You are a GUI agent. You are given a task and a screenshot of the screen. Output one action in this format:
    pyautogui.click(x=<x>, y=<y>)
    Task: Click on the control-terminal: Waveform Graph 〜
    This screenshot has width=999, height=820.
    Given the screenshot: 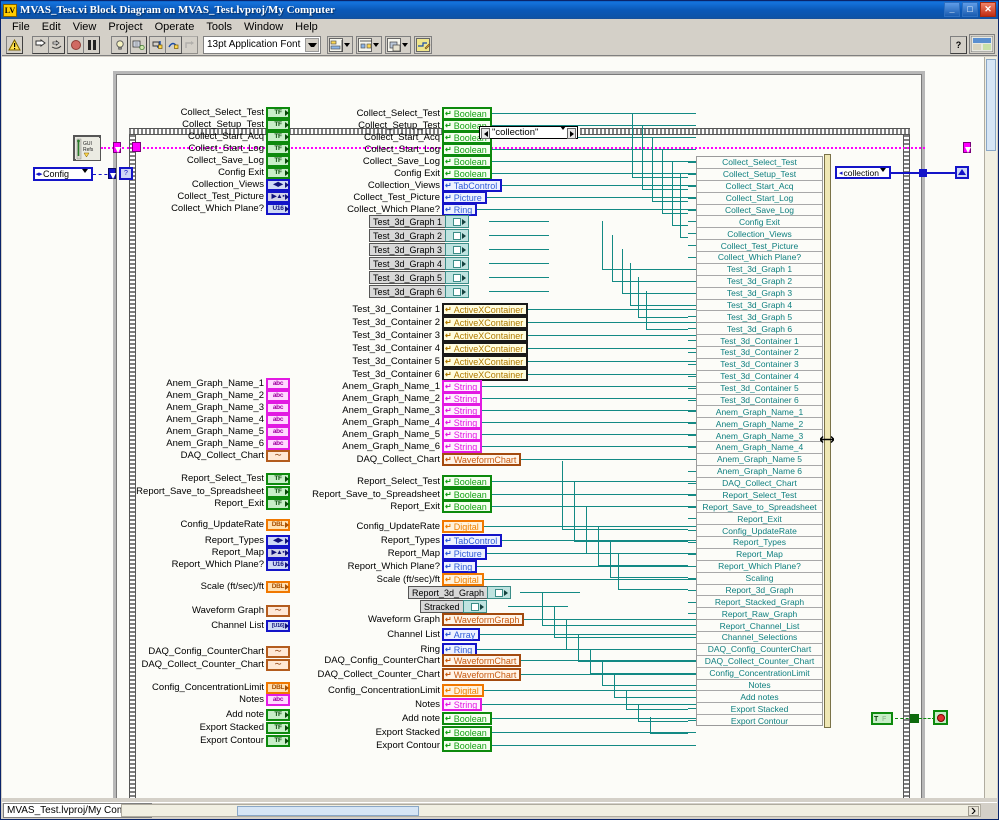 What is the action you would take?
    pyautogui.click(x=241, y=611)
    